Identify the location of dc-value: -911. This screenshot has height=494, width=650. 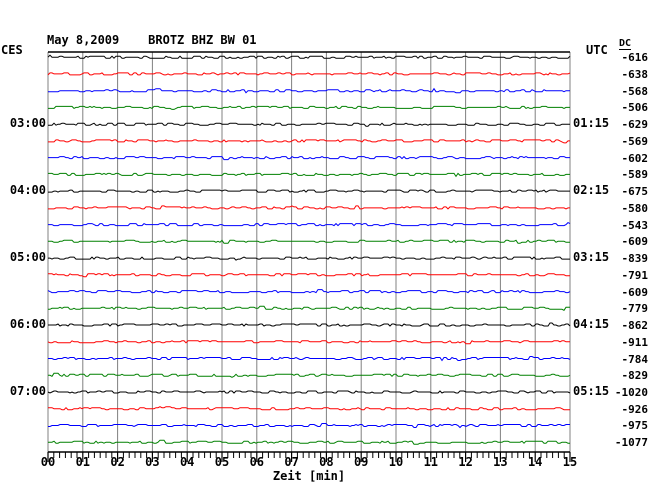
(635, 342).